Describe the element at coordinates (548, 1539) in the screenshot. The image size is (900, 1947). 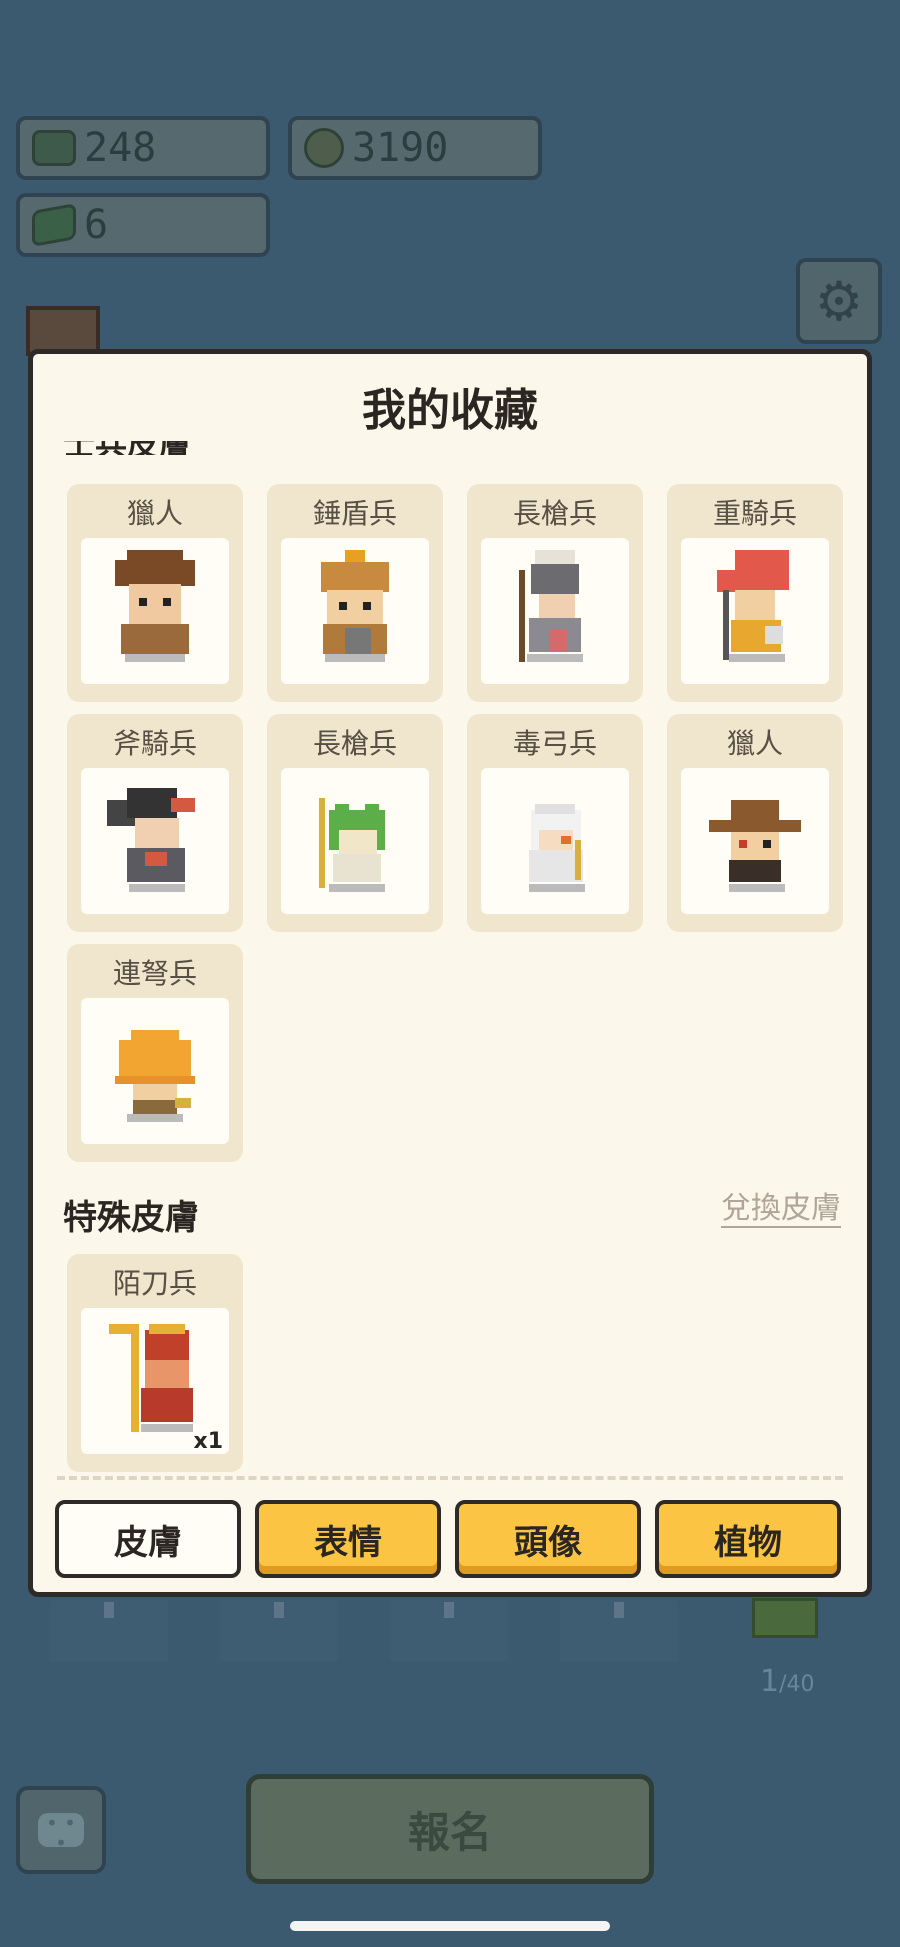
I see `tab-avatars: 頭像` at that location.